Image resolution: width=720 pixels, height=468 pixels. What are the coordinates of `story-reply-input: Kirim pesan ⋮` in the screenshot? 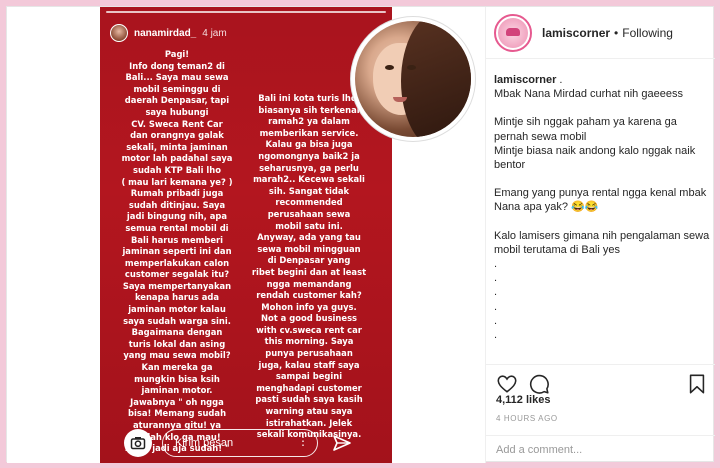 It's located at (240, 443).